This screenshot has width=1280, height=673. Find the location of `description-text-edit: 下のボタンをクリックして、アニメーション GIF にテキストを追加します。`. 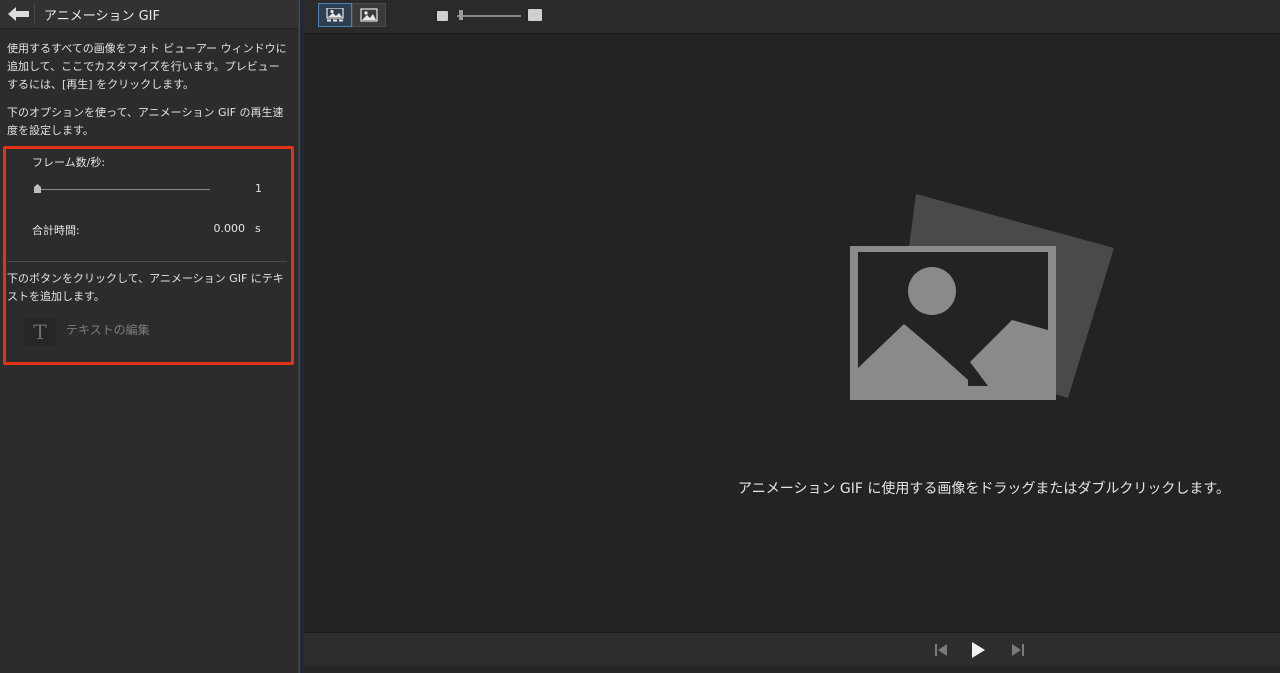

description-text-edit: 下のボタンをクリックして、アニメーション GIF にテキストを追加します。 is located at coordinates (145, 287).